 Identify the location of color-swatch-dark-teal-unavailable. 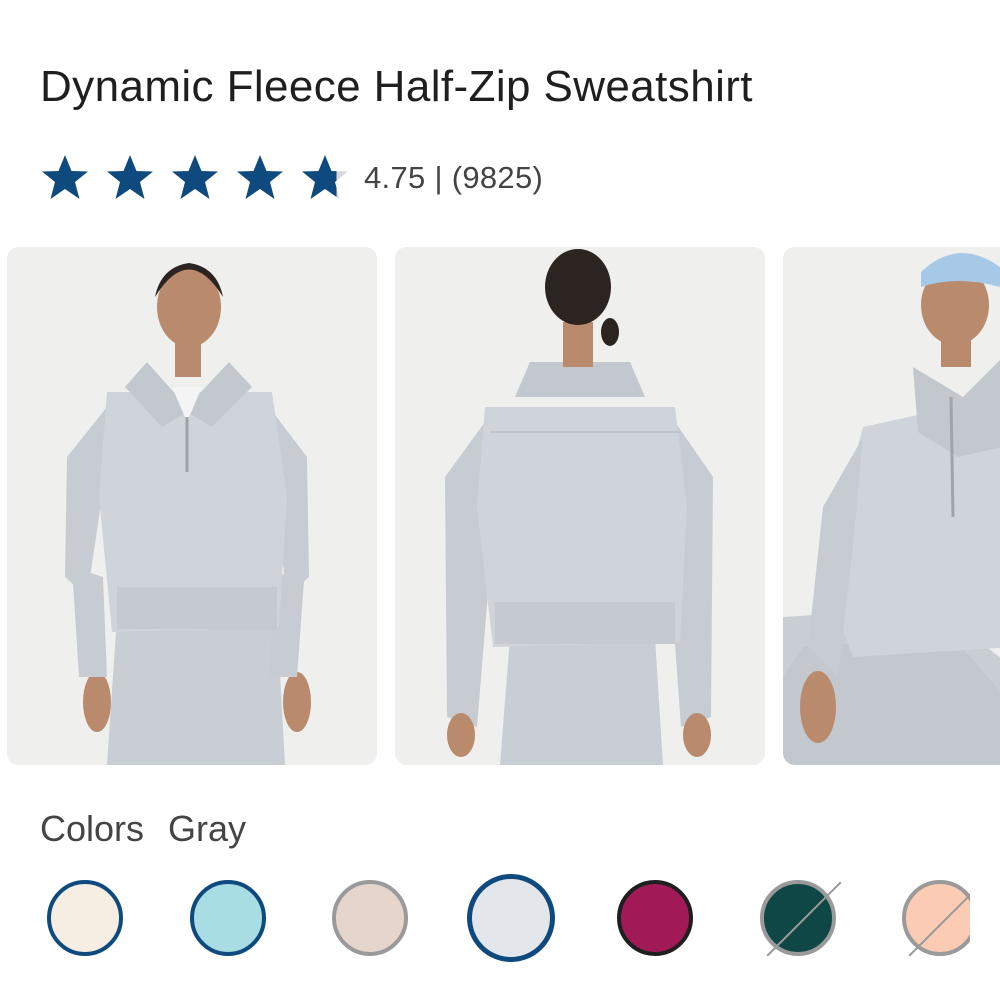
(801, 918).